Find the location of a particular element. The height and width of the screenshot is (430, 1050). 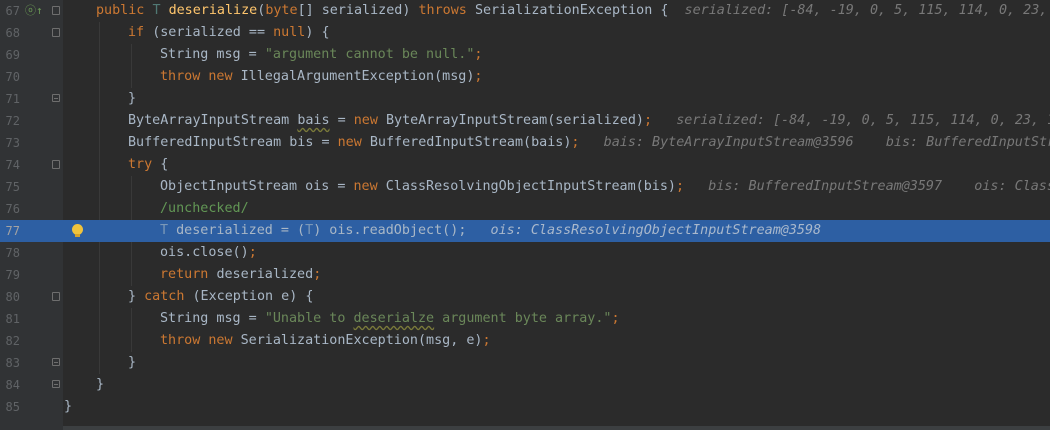

line-number: 82 is located at coordinates (10, 341).